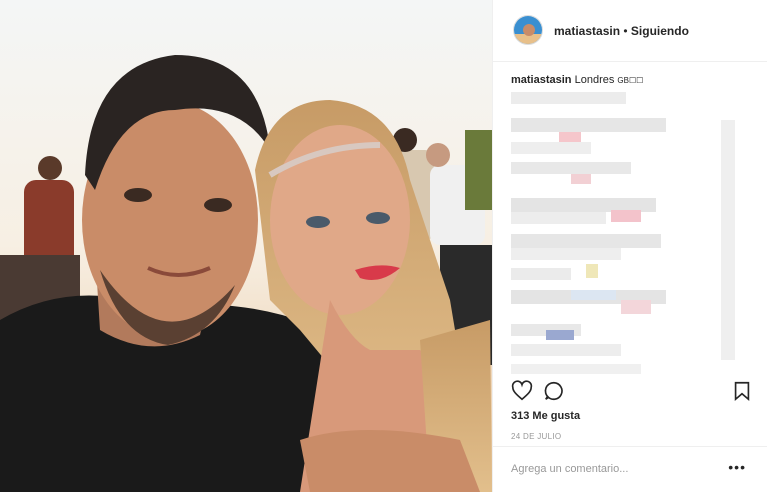 This screenshot has width=767, height=492. Describe the element at coordinates (742, 393) in the screenshot. I see `bookmark-icon` at that location.